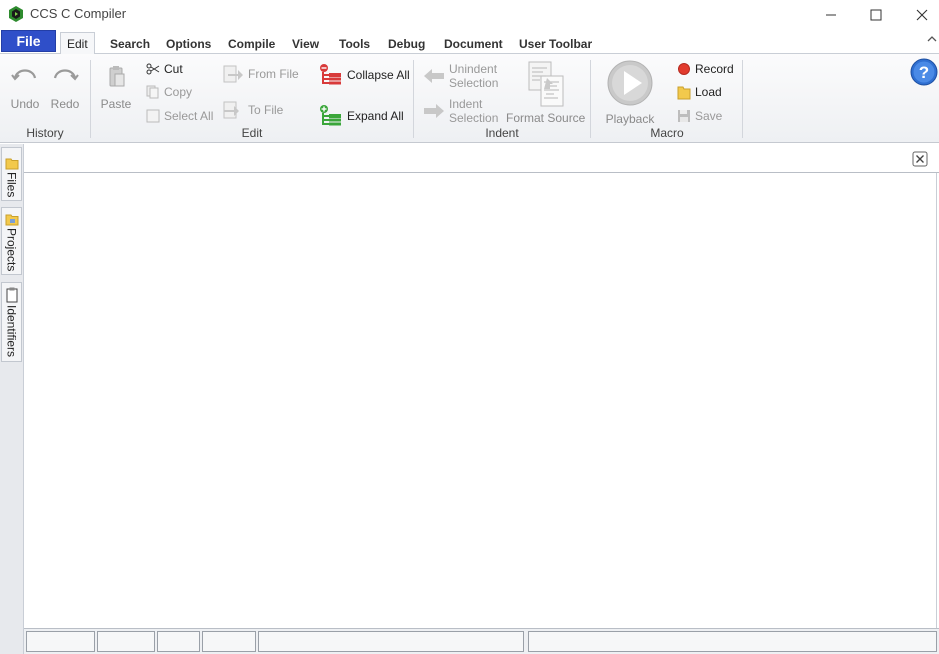 This screenshot has width=939, height=654. Describe the element at coordinates (266, 110) in the screenshot. I see `to-file-label: To File` at that location.